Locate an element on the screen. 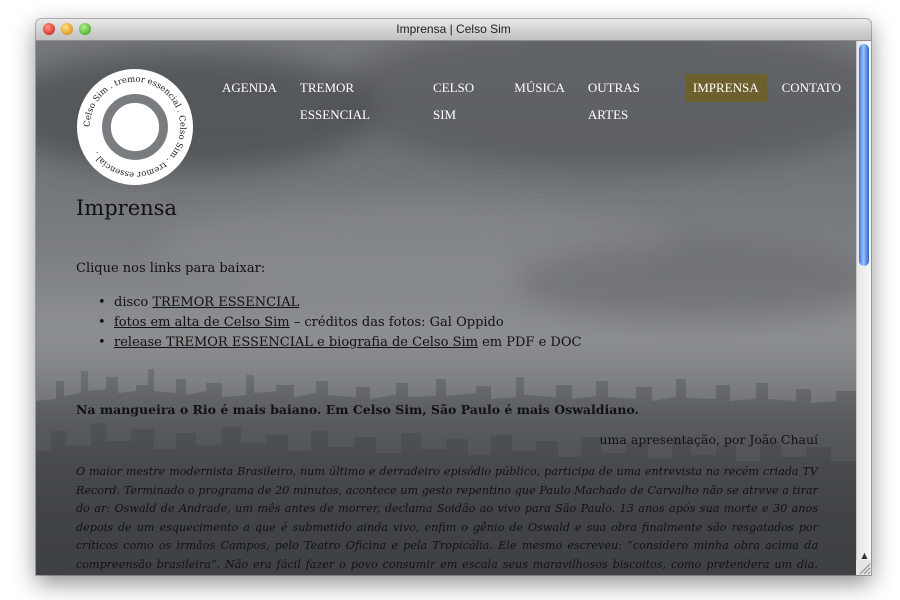 The width and height of the screenshot is (900, 600). resize-grip-icon is located at coordinates (863, 567).